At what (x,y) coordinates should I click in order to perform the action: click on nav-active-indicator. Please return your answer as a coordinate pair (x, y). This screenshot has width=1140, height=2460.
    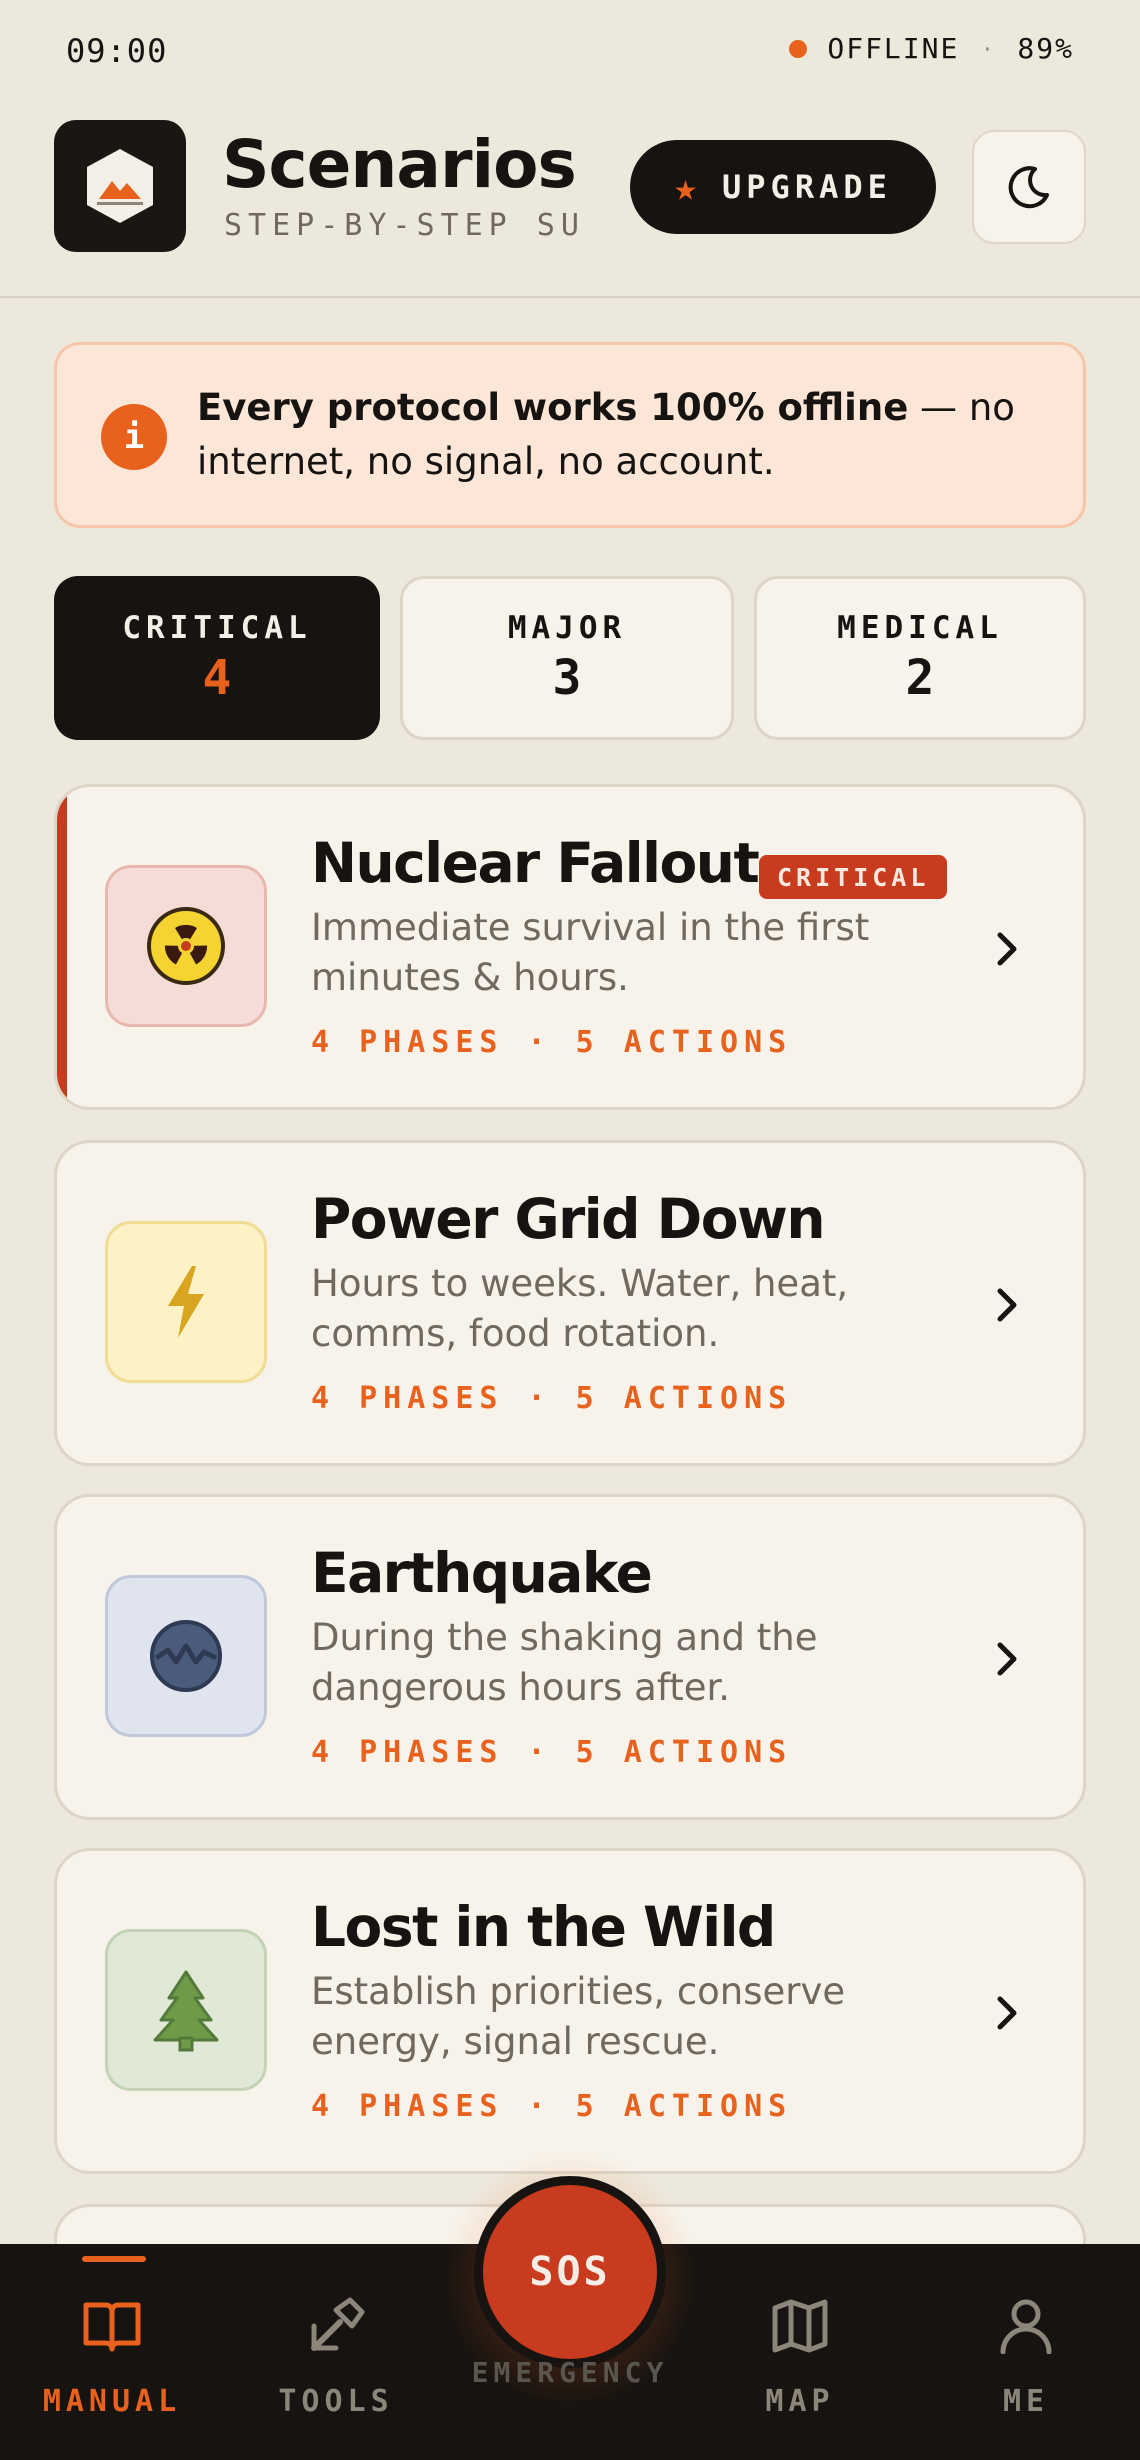
    Looking at the image, I should click on (114, 2259).